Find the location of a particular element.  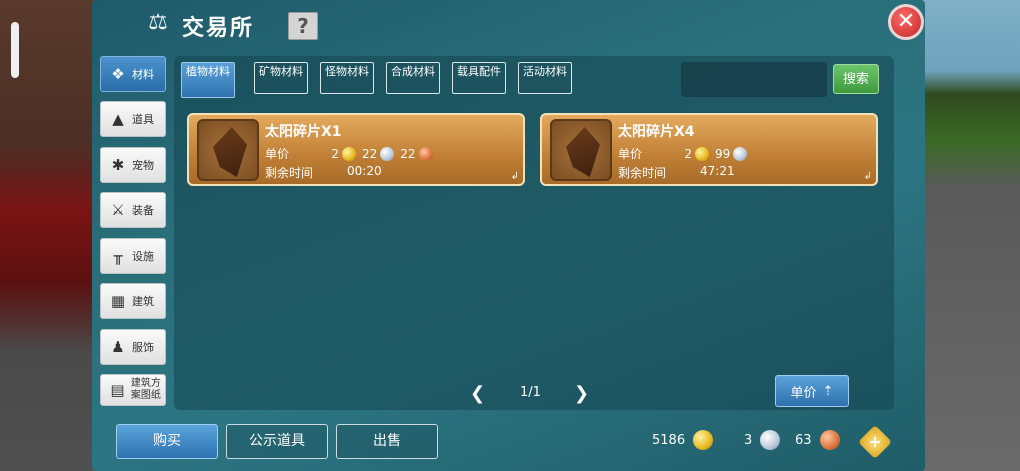

screen-handle is located at coordinates (15, 50).